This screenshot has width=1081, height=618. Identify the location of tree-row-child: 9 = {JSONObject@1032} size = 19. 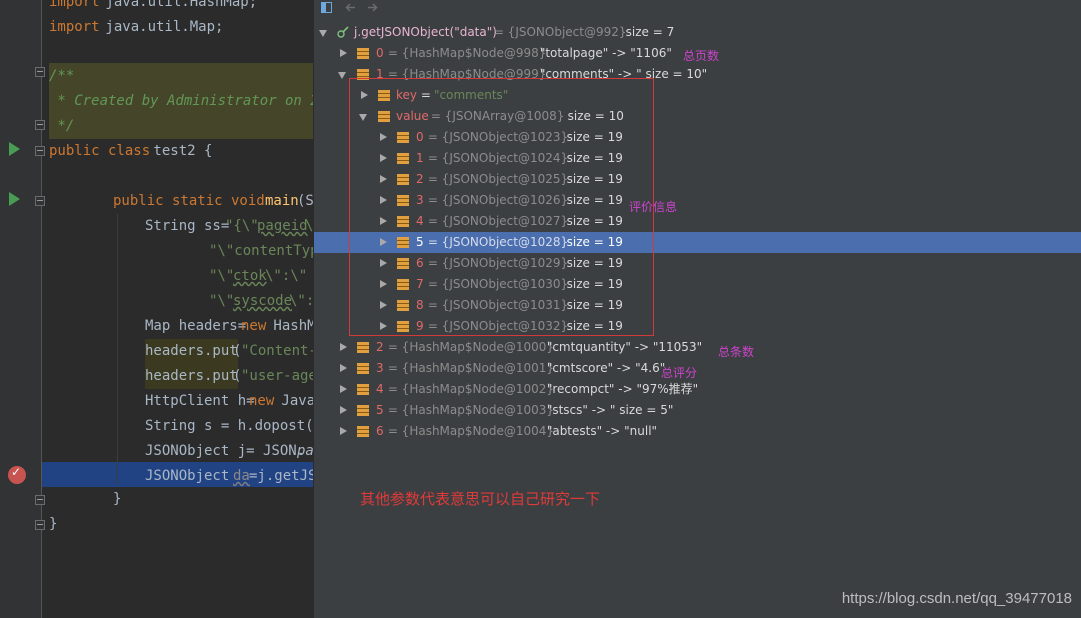
(697, 326).